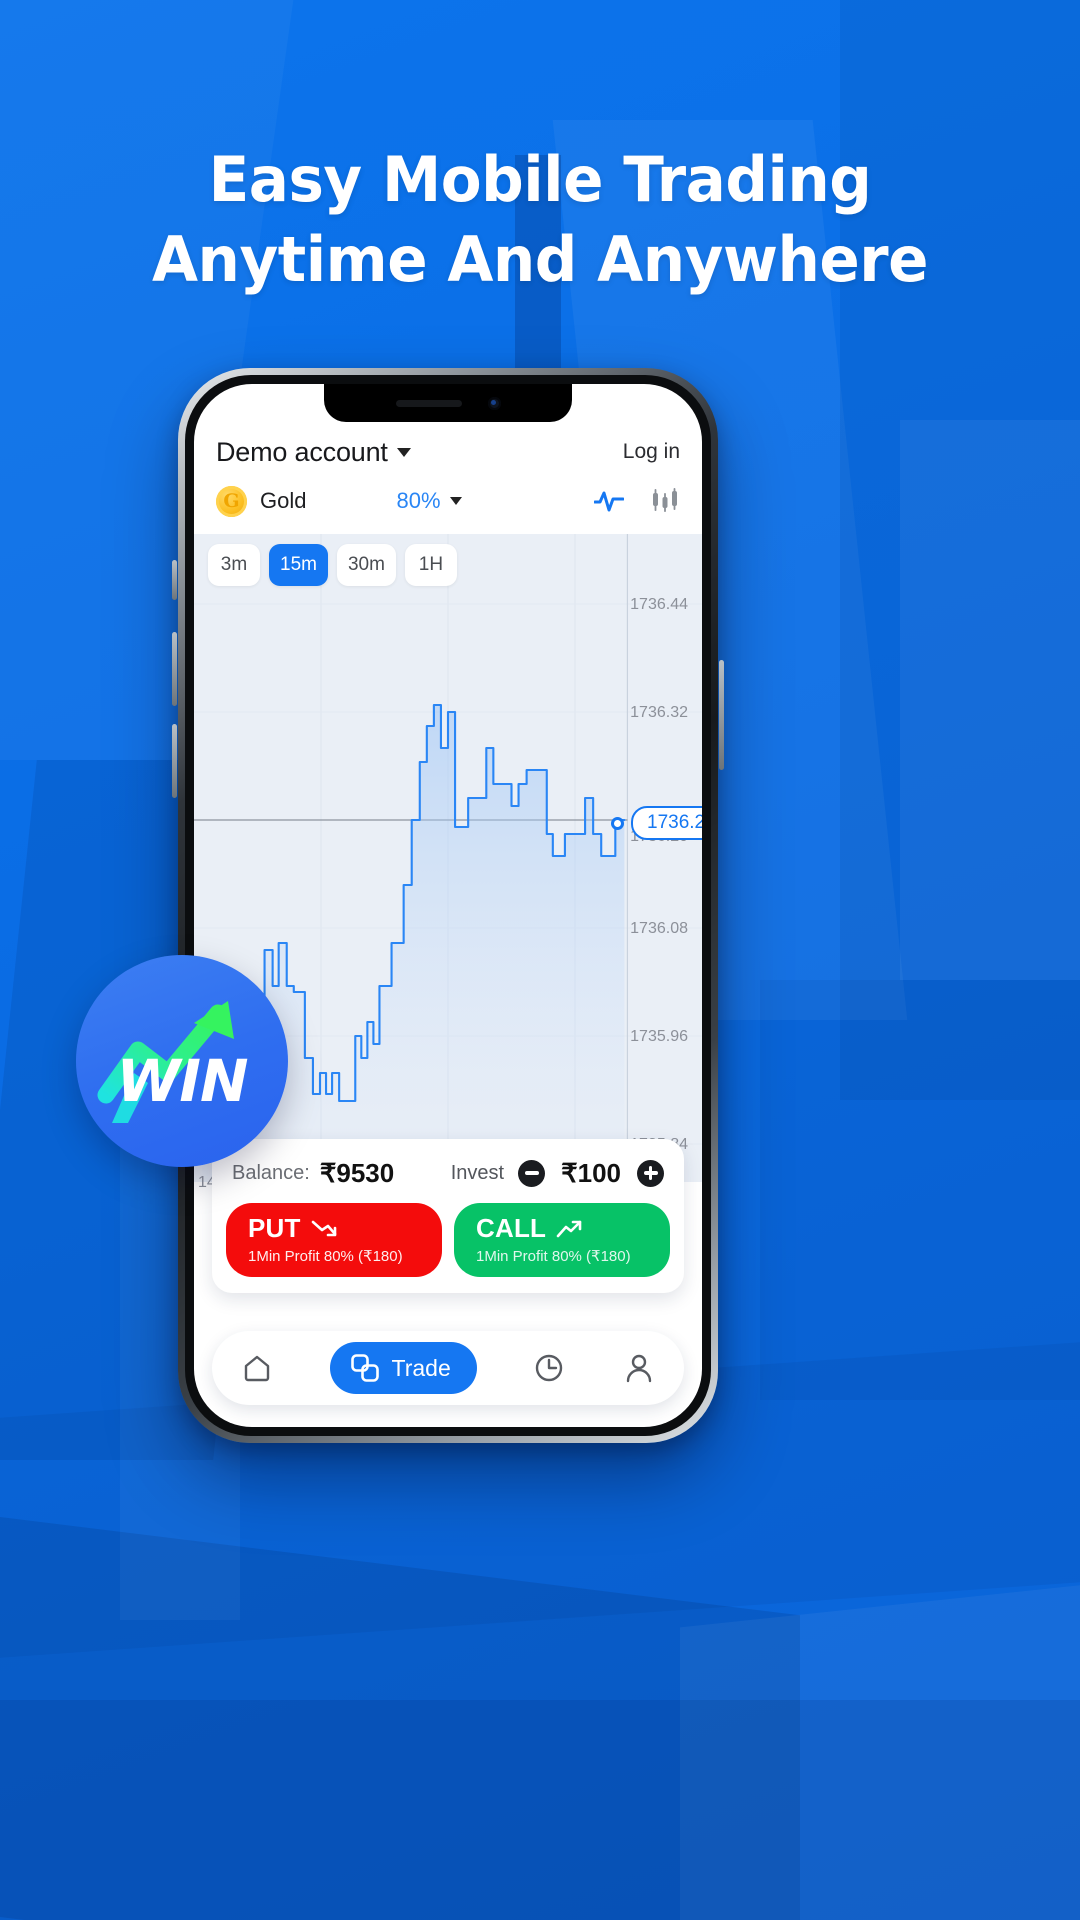 Image resolution: width=1080 pixels, height=1920 pixels. Describe the element at coordinates (651, 452) in the screenshot. I see `login-button: Log in` at that location.